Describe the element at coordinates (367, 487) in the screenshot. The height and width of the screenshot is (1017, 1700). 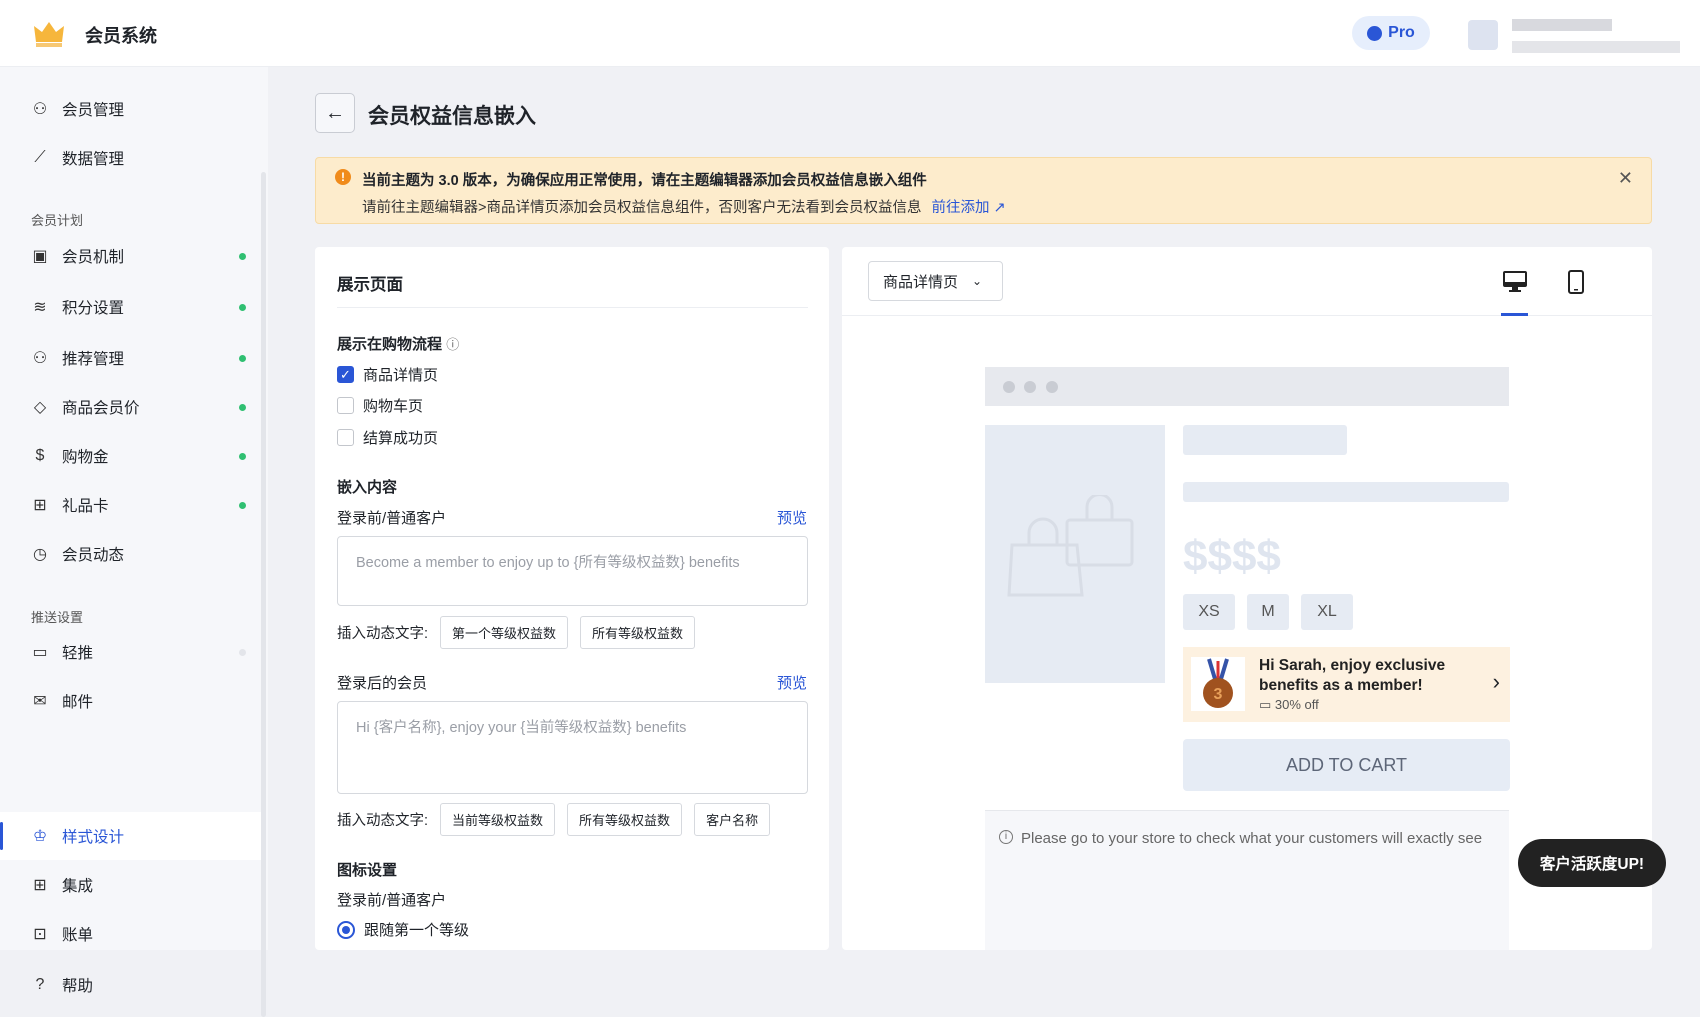
I see `embed-title: 嵌入内容` at that location.